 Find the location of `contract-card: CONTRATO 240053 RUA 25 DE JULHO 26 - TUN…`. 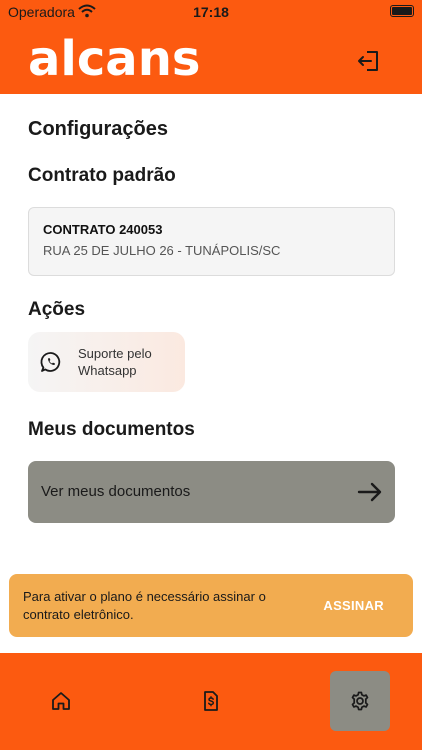

contract-card: CONTRATO 240053 RUA 25 DE JULHO 26 - TUN… is located at coordinates (211, 241).